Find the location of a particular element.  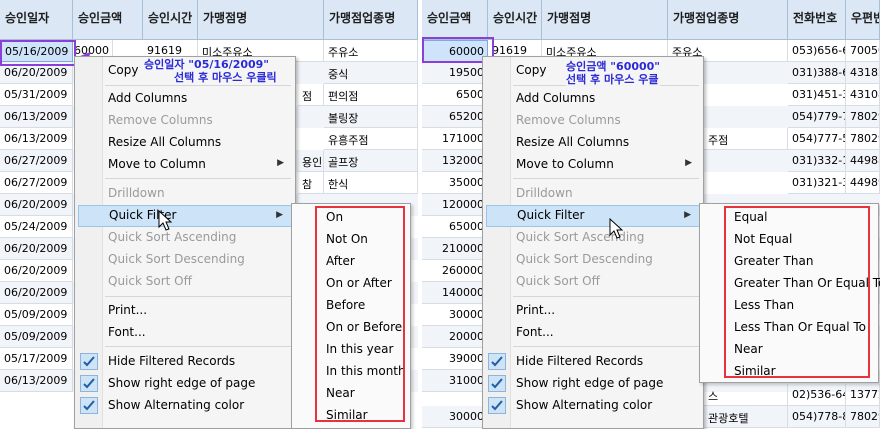

category-cell: 편의점 is located at coordinates (371, 95).